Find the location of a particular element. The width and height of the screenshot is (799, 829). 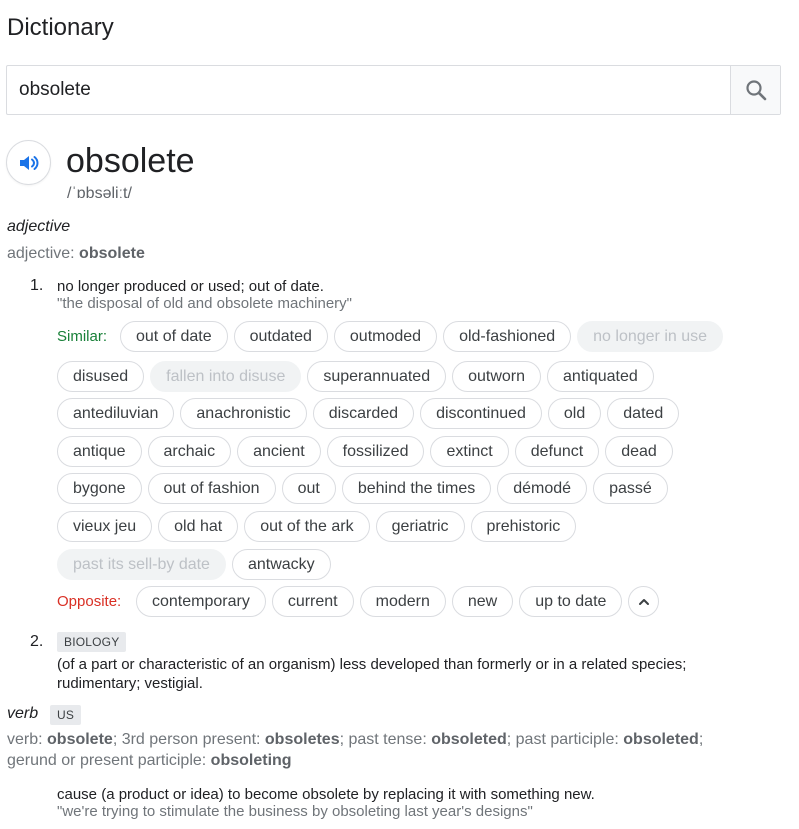

similar-word-chip: bygone is located at coordinates (99, 488).